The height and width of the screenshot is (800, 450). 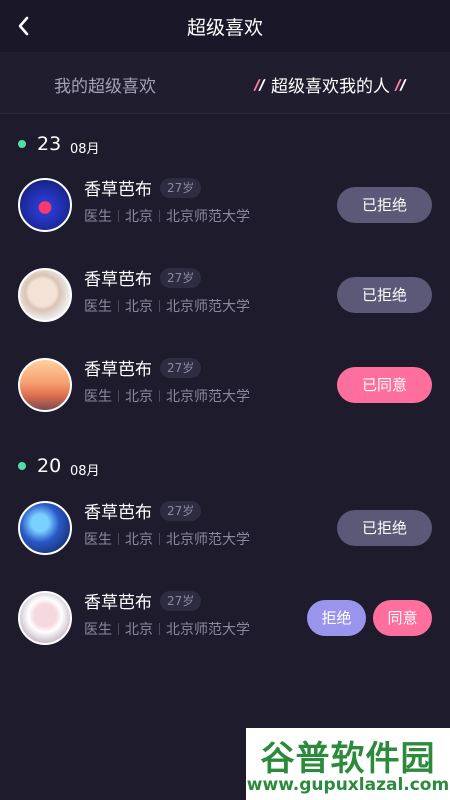 I want to click on tab-who-super-liked-me: 超级喜欢我的人, so click(x=330, y=84).